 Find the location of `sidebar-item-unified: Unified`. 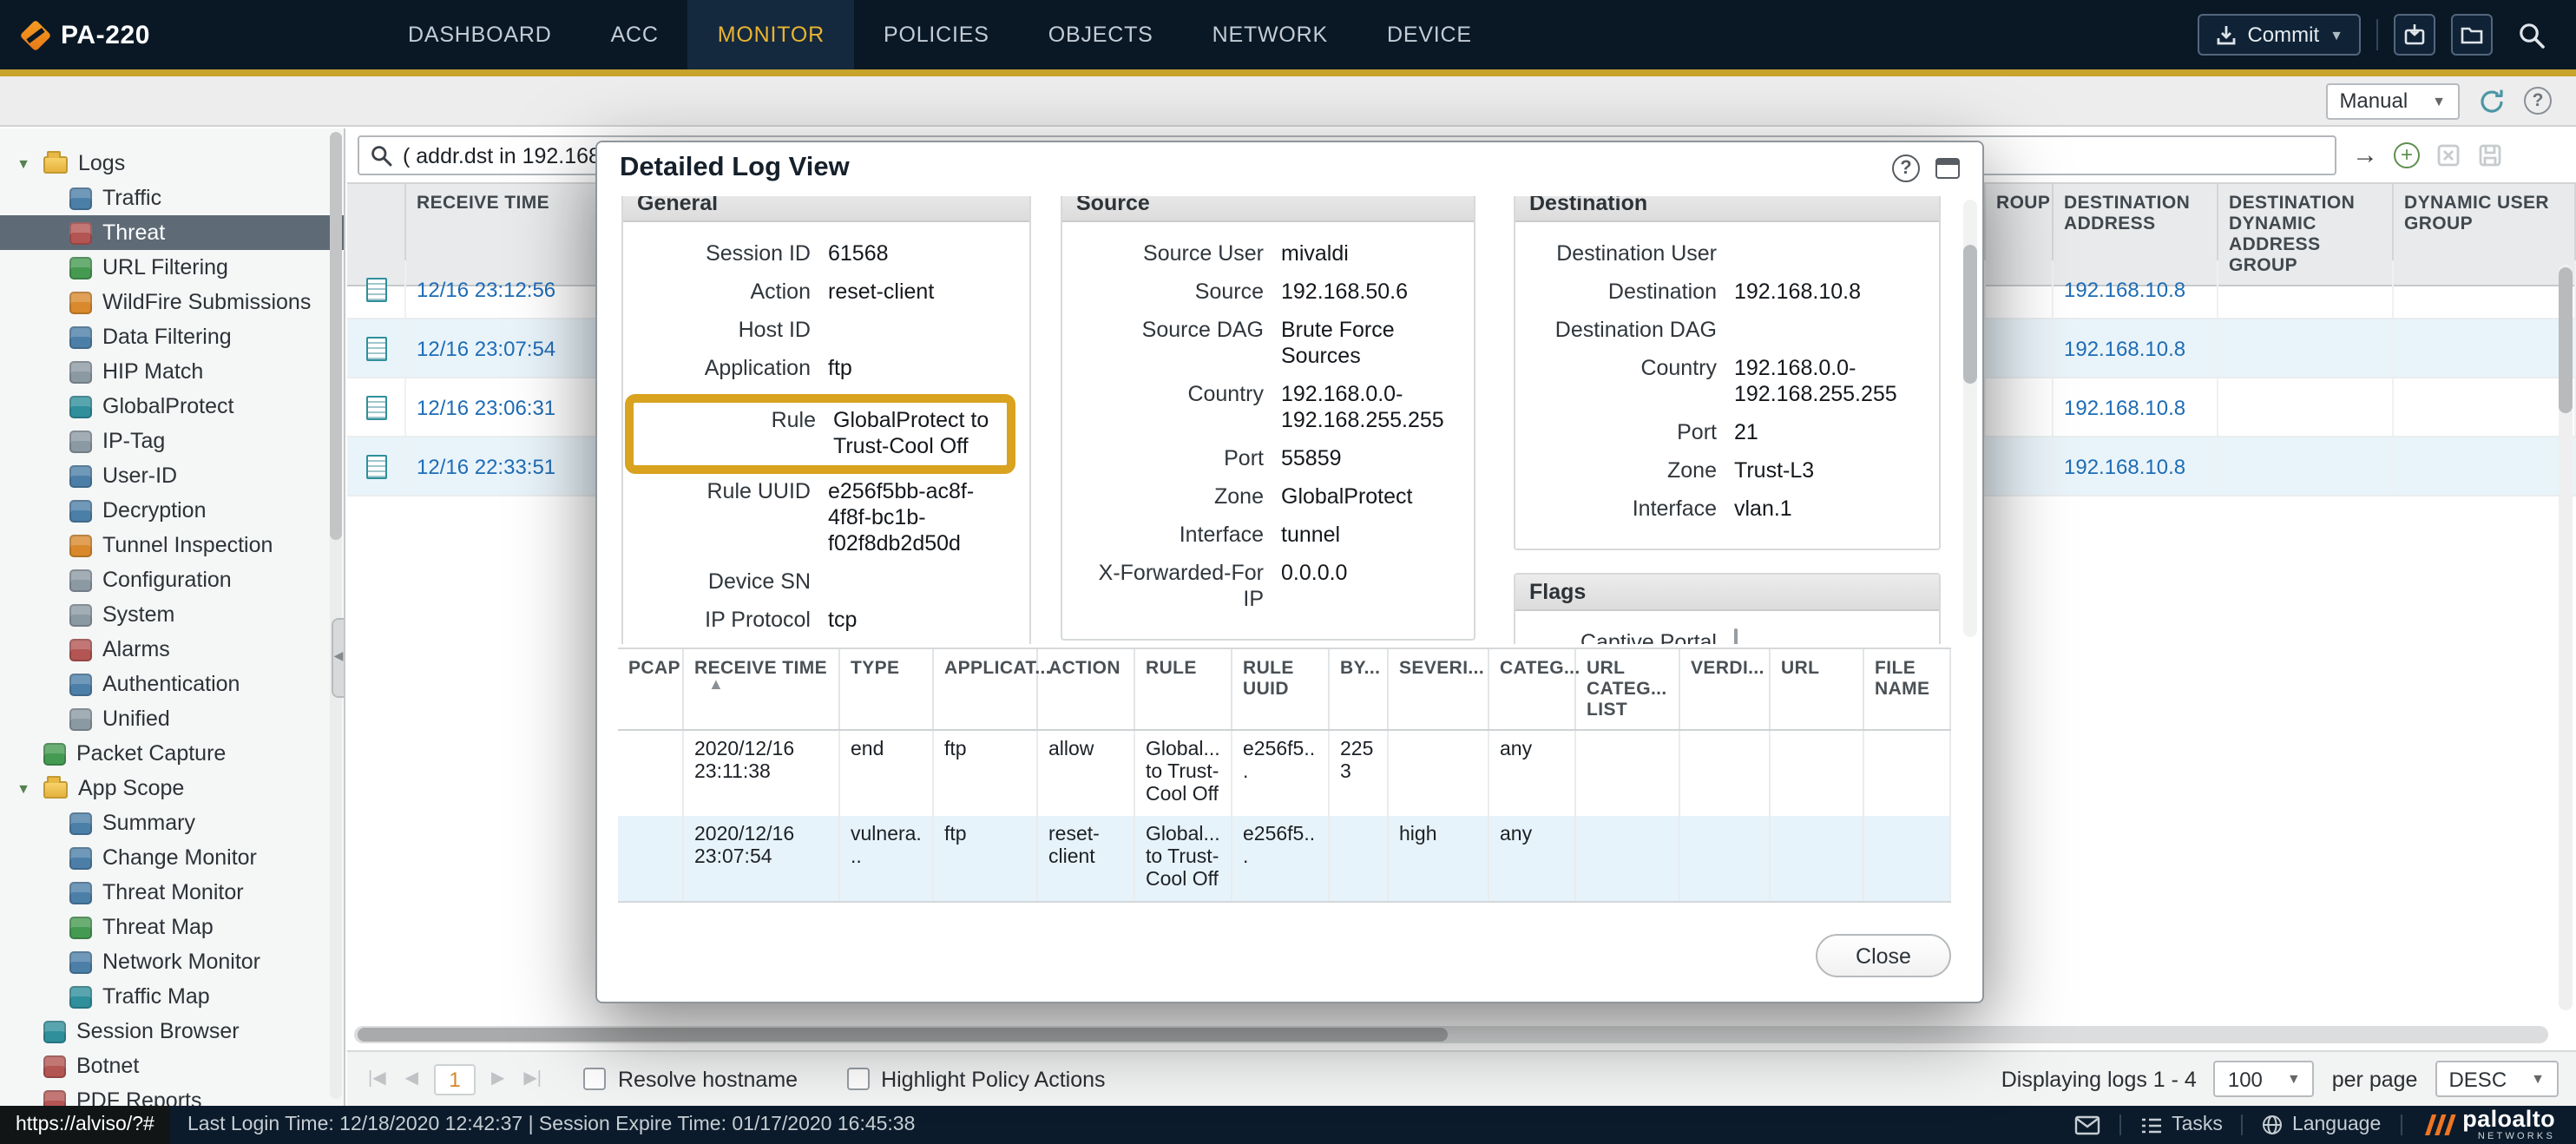

sidebar-item-unified: Unified is located at coordinates (172, 718).